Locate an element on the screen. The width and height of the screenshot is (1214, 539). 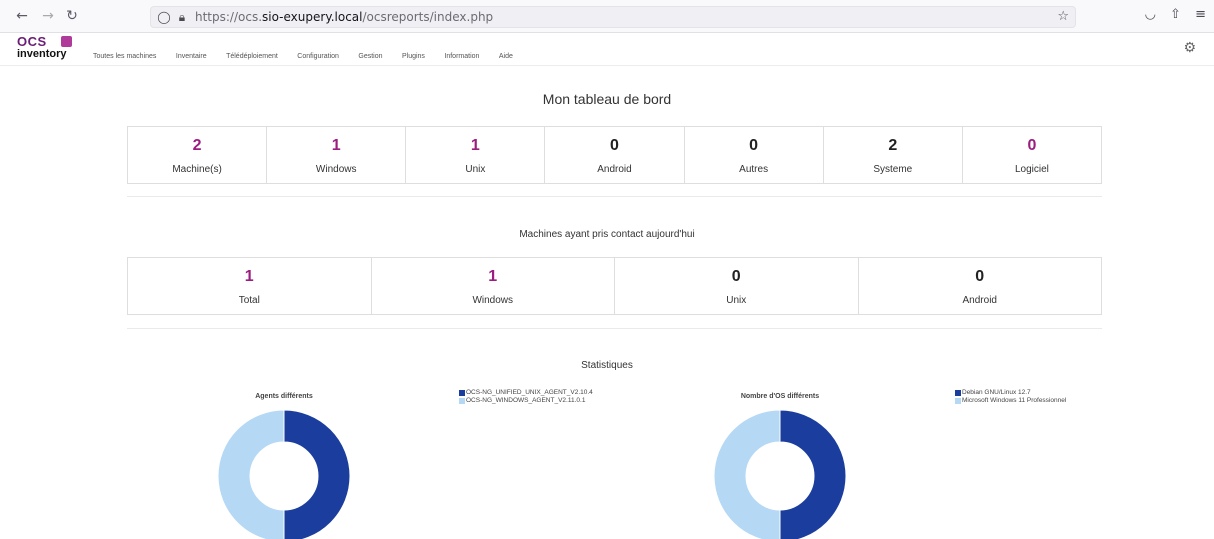
legend-item: OCS-NG_WINDOWS_AGENT_V2.11.0.1 is located at coordinates (534, 401).